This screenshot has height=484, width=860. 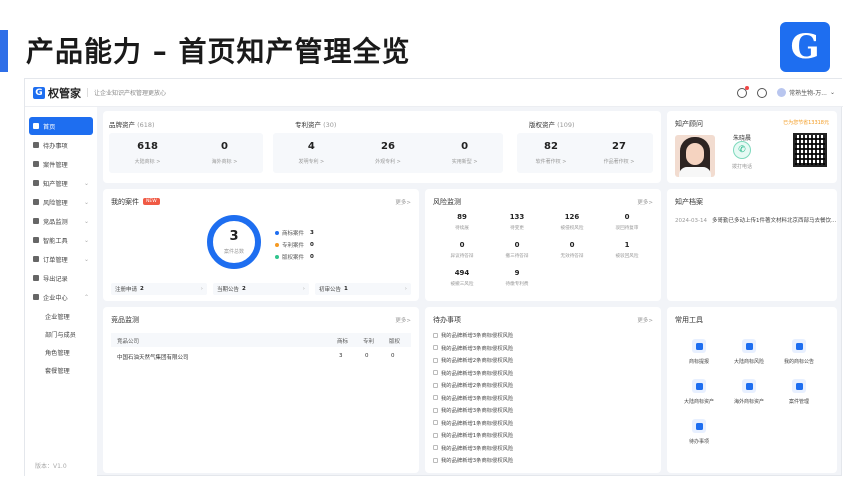 I want to click on sidebar-item: 知产管理 ⌄, so click(x=61, y=183).